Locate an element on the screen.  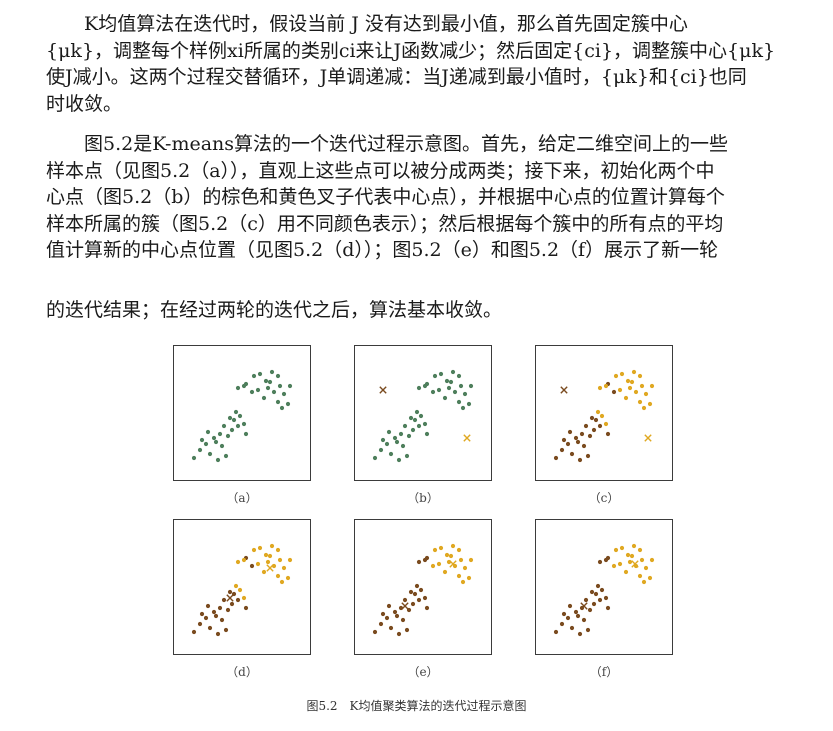
figure-caption: 图5.2 K均值聚类算法的迭代过程示意图 is located at coordinates (416, 706).